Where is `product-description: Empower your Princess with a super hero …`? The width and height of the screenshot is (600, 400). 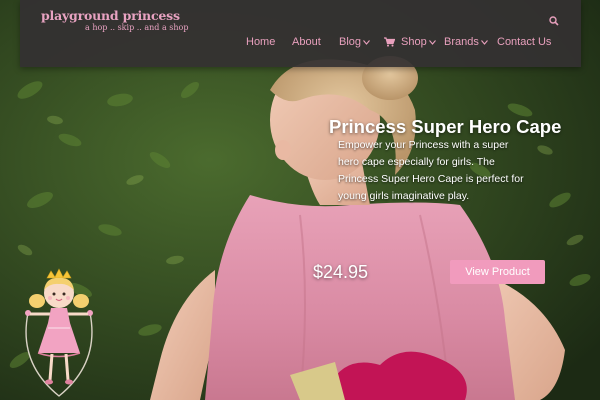 product-description: Empower your Princess with a super hero … is located at coordinates (431, 170).